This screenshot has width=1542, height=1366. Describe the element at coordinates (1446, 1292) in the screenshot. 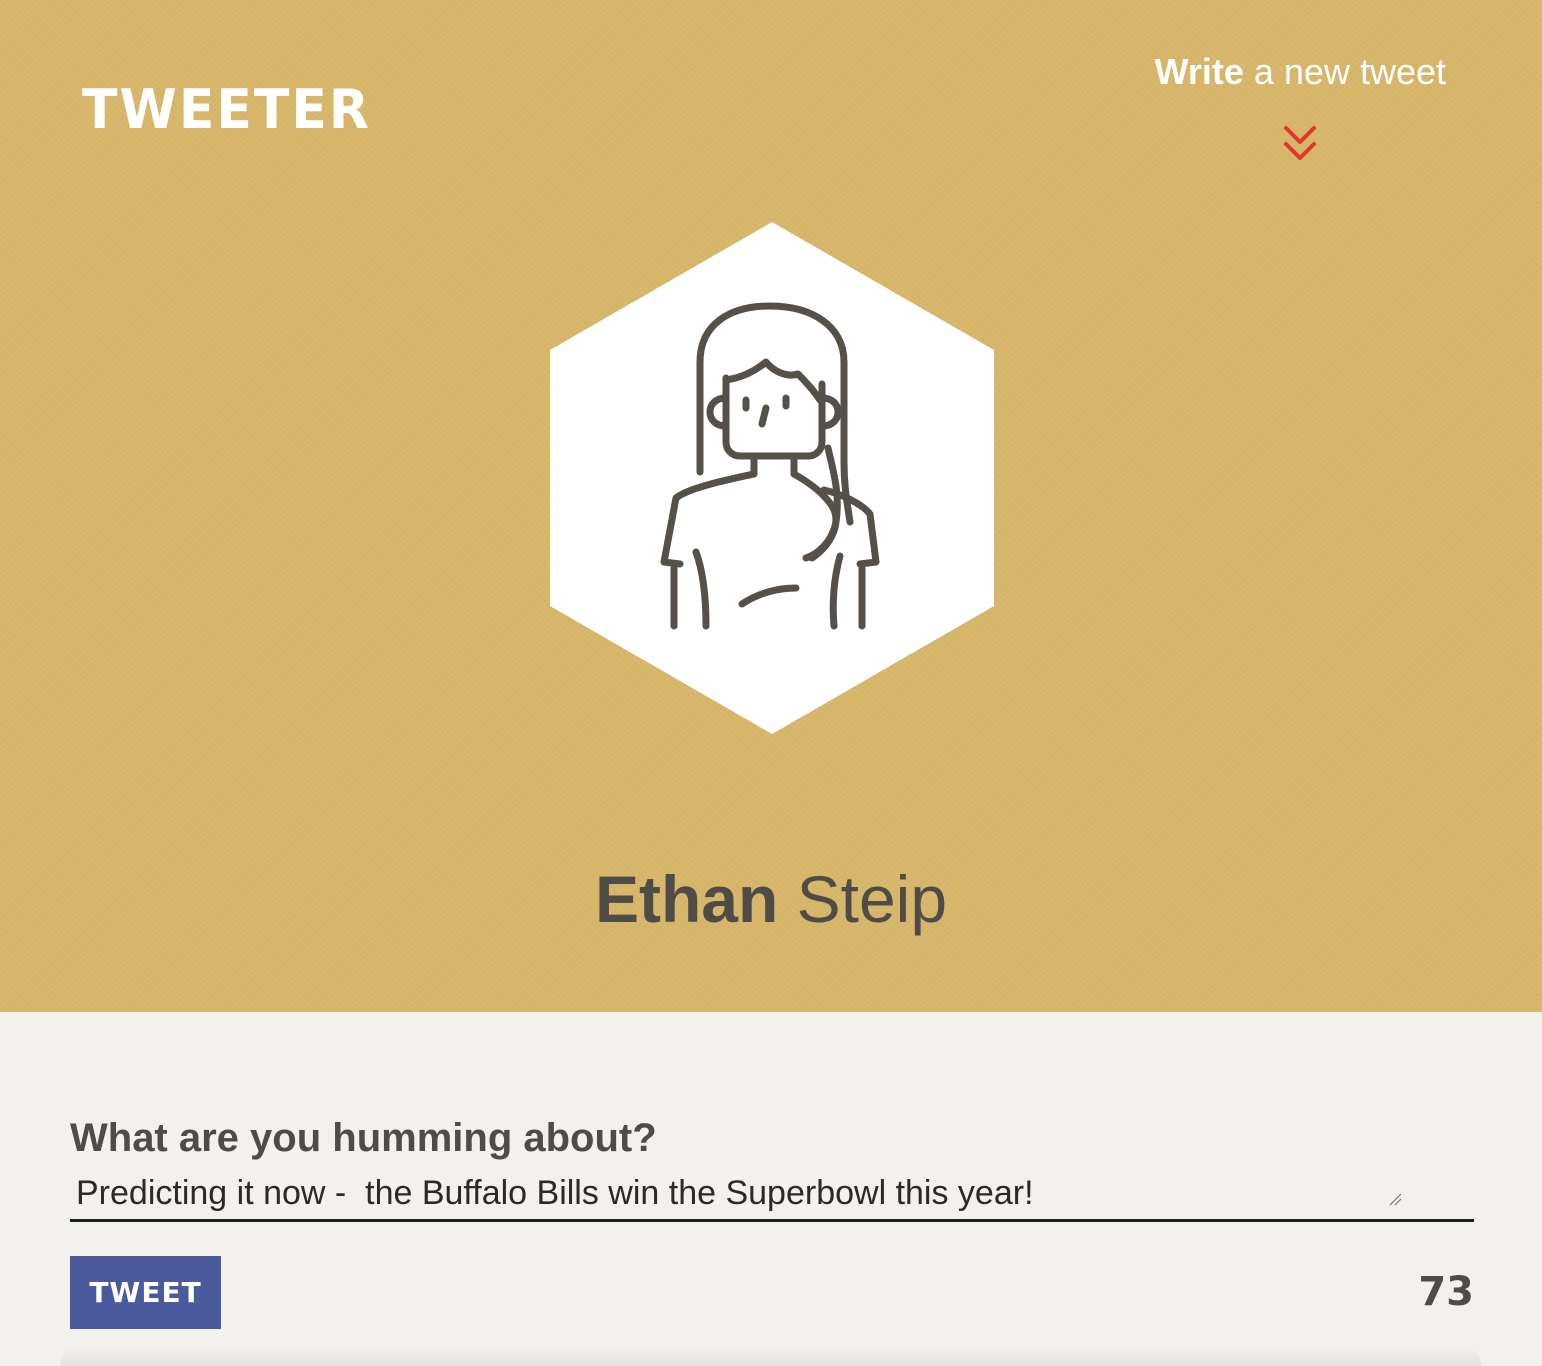

I see `character-counter: 73` at that location.